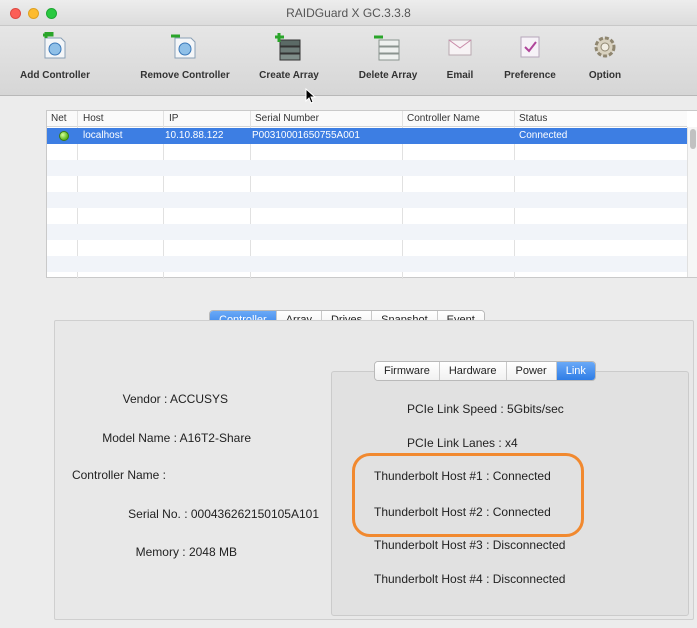 This screenshot has width=697, height=628. What do you see at coordinates (311, 96) in the screenshot?
I see `mouse-cursor-icon` at bounding box center [311, 96].